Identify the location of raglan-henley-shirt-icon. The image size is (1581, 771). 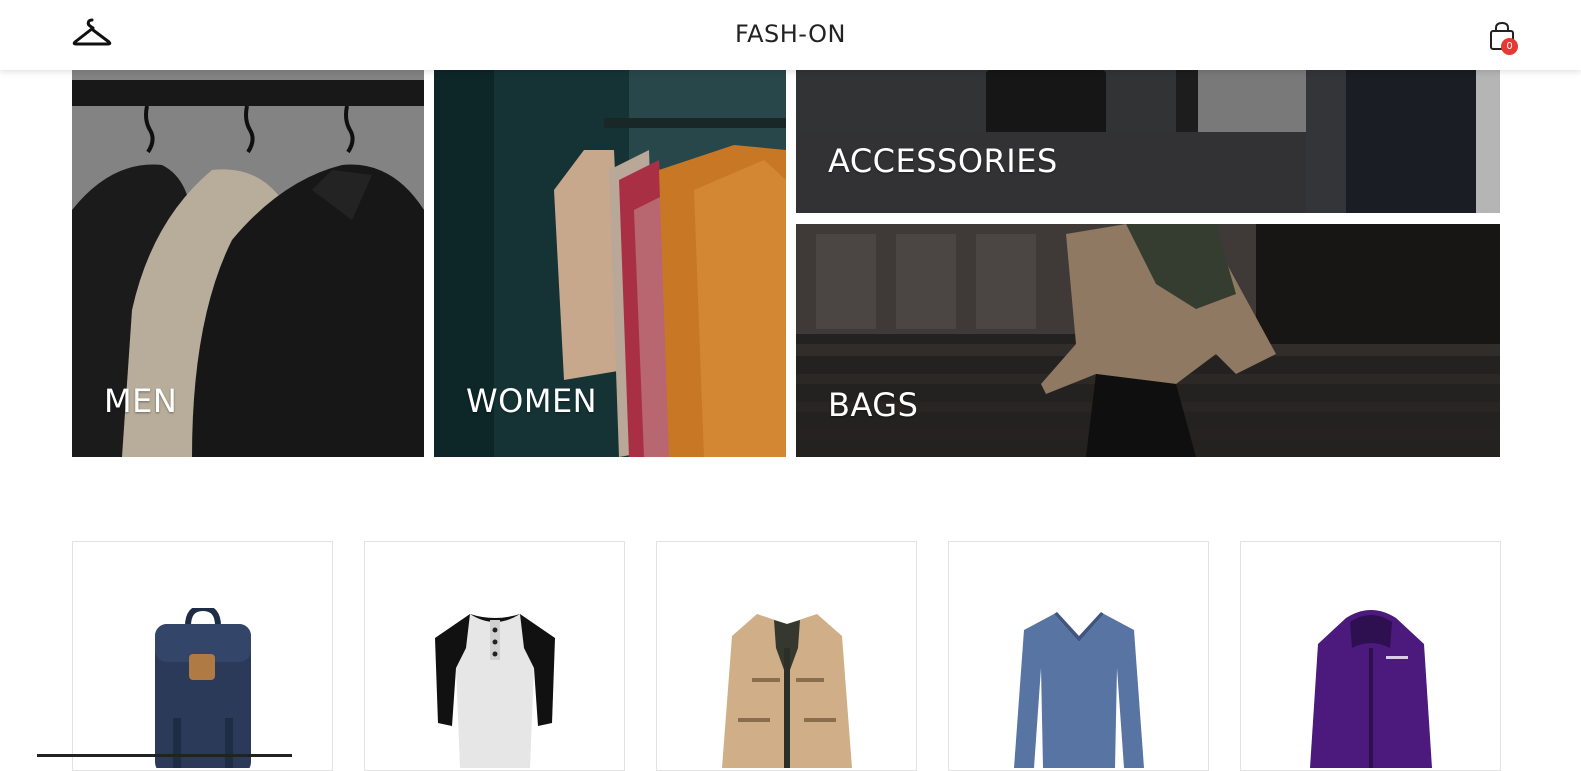
(494, 691).